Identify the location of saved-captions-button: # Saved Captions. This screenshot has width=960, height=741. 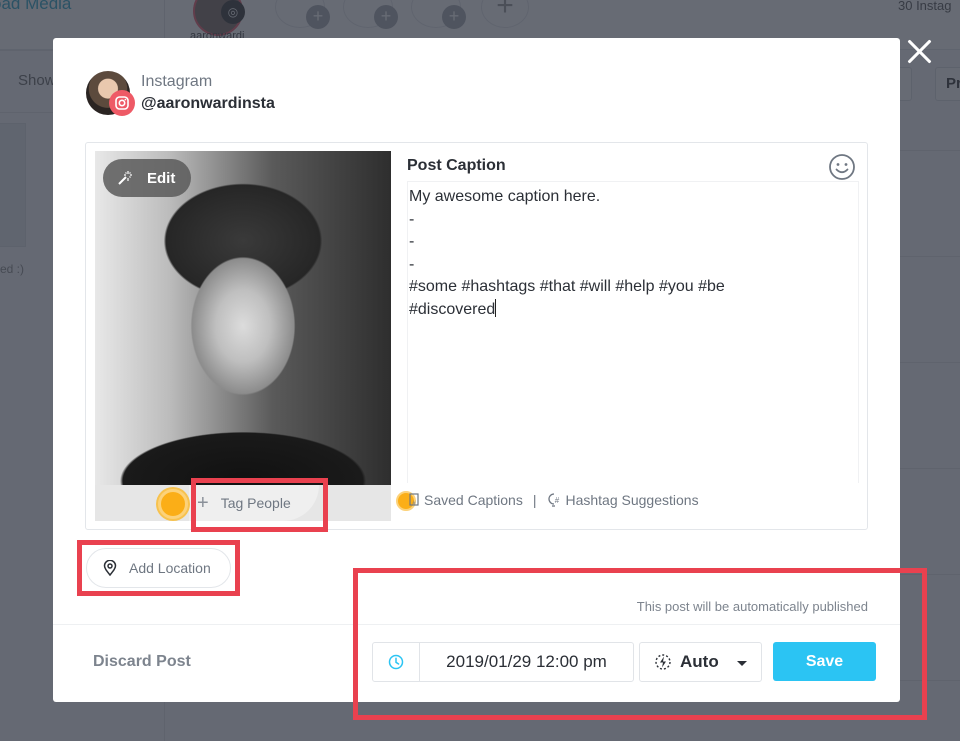
(465, 500).